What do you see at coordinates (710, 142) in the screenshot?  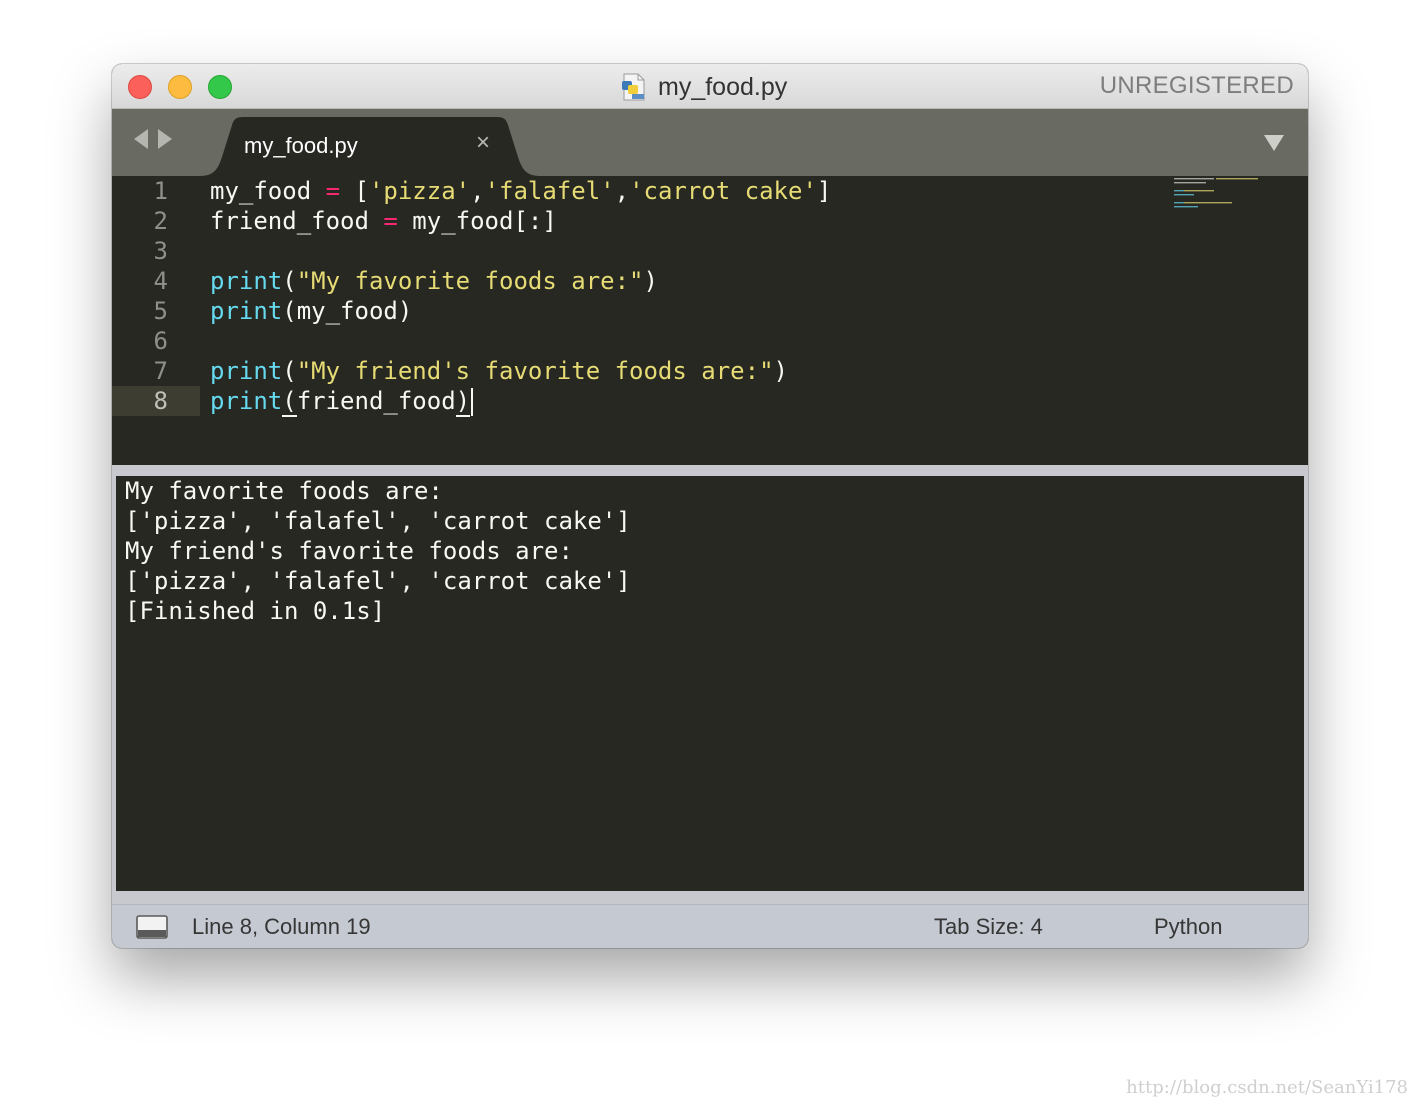 I see `tab-bar: my_food.py ×` at bounding box center [710, 142].